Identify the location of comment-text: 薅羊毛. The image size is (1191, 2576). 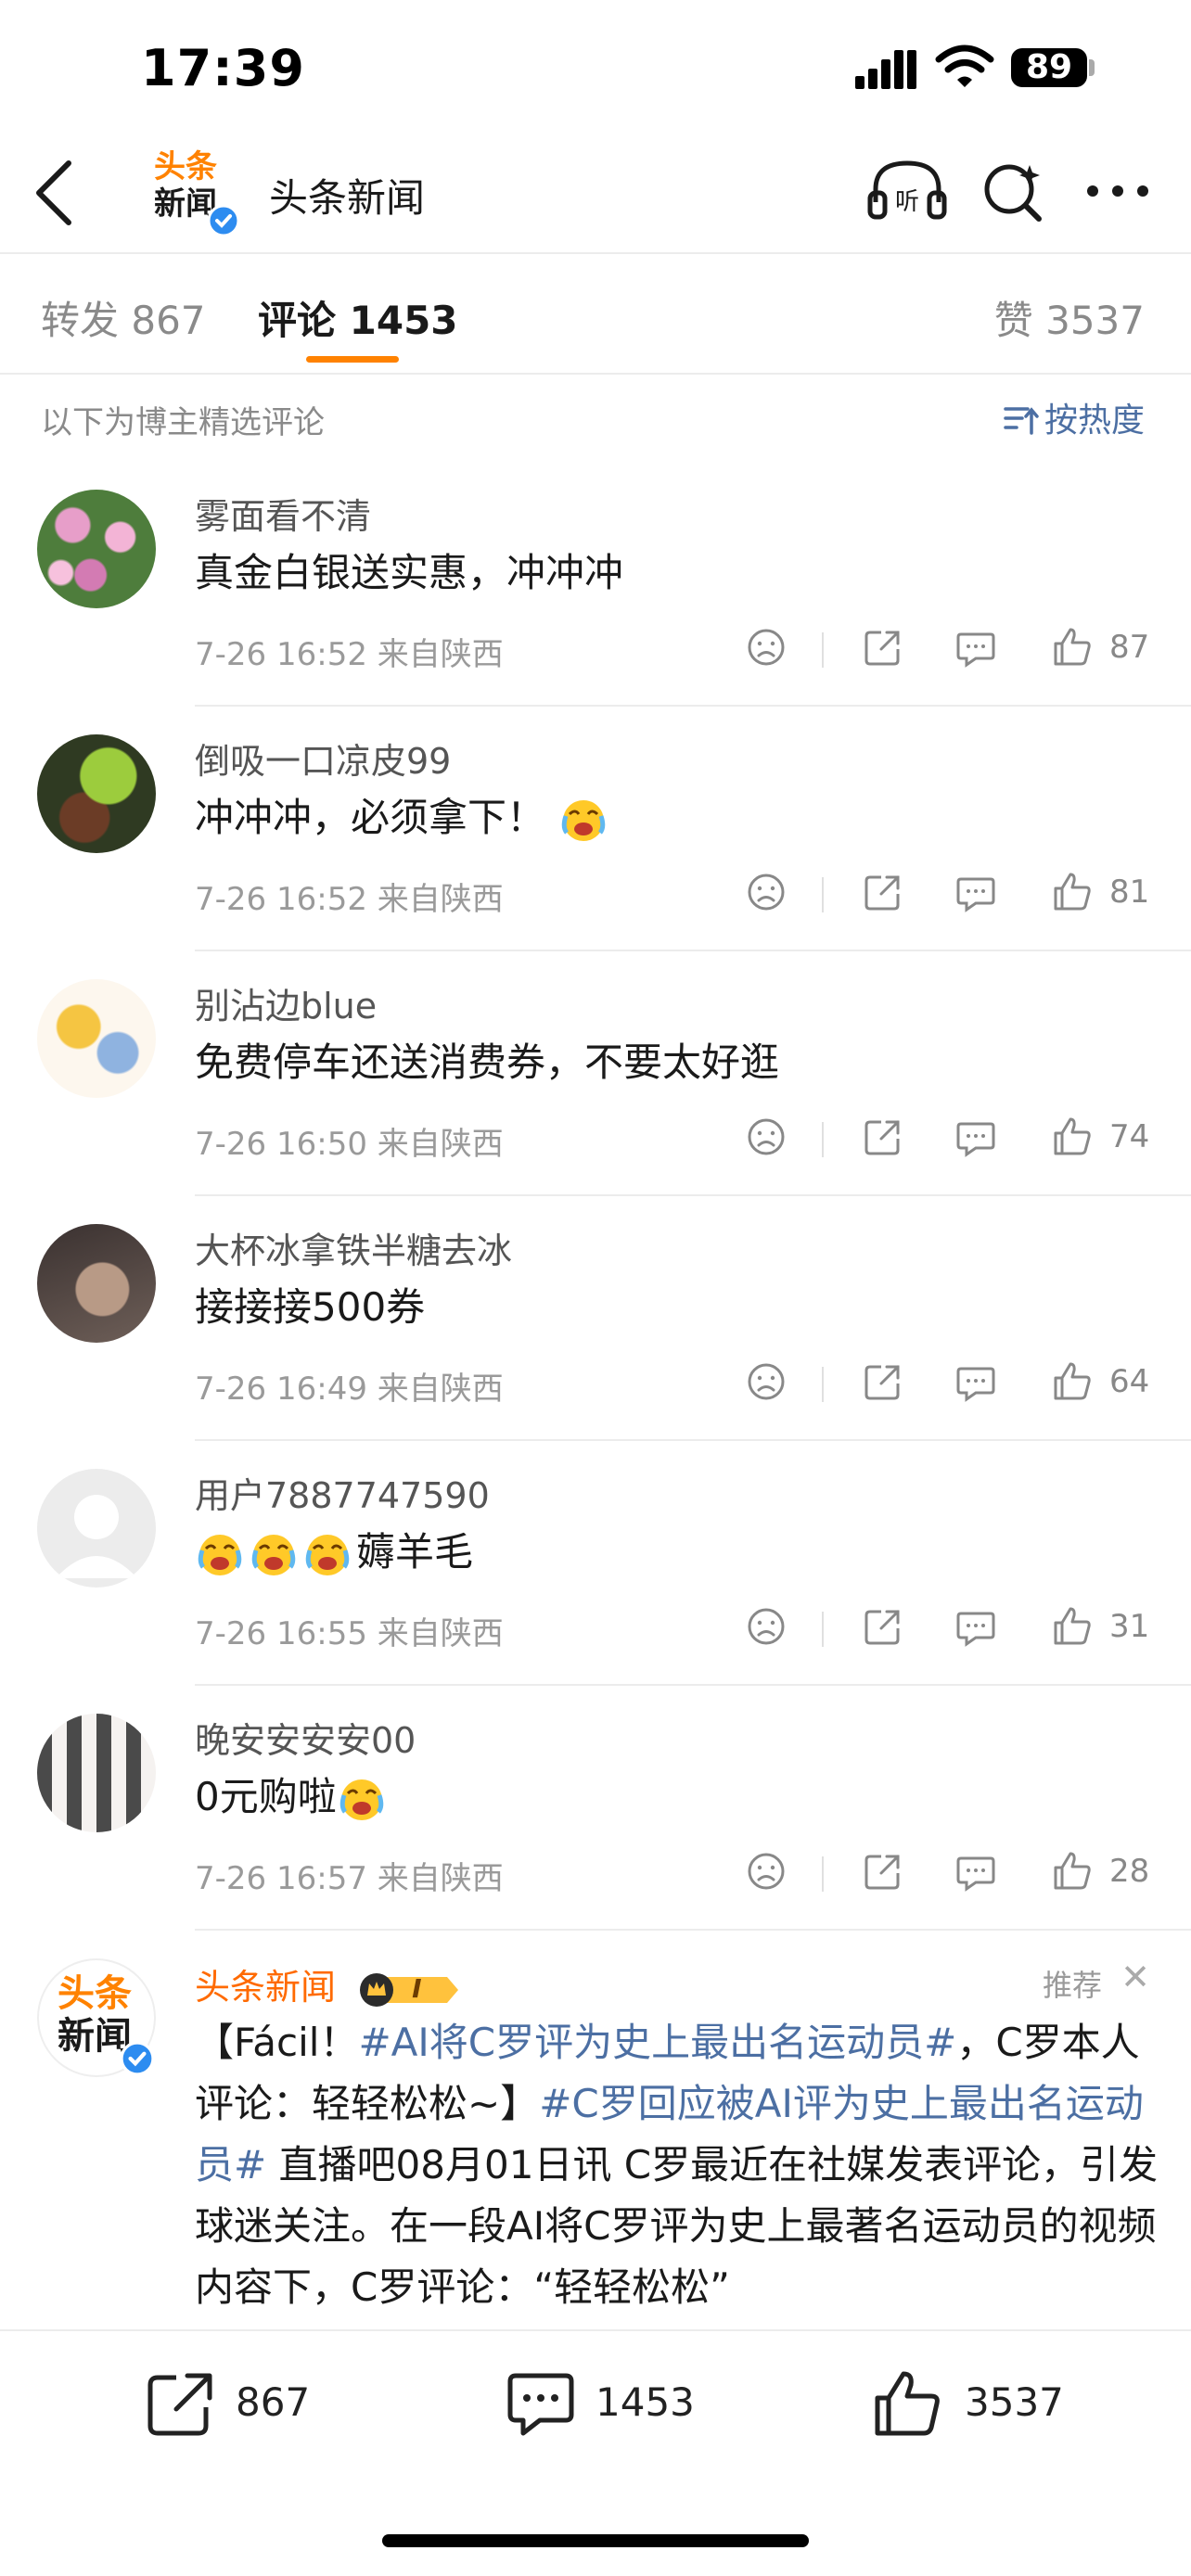
(334, 1551).